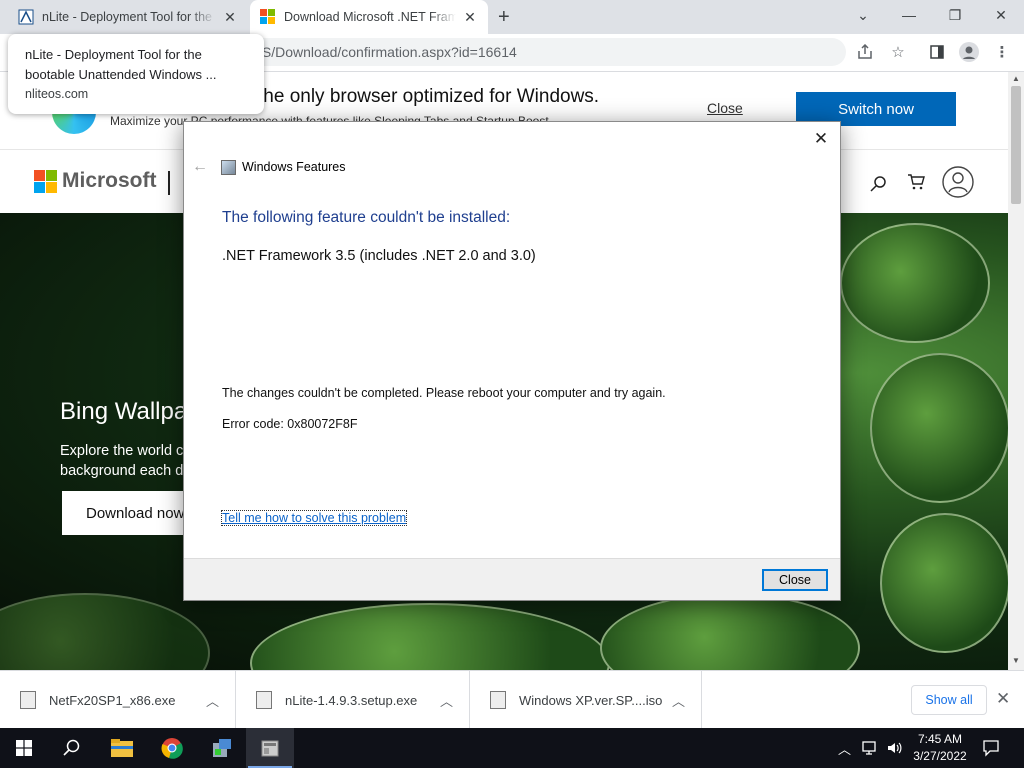  I want to click on close-window-icon: ✕, so click(1001, 15).